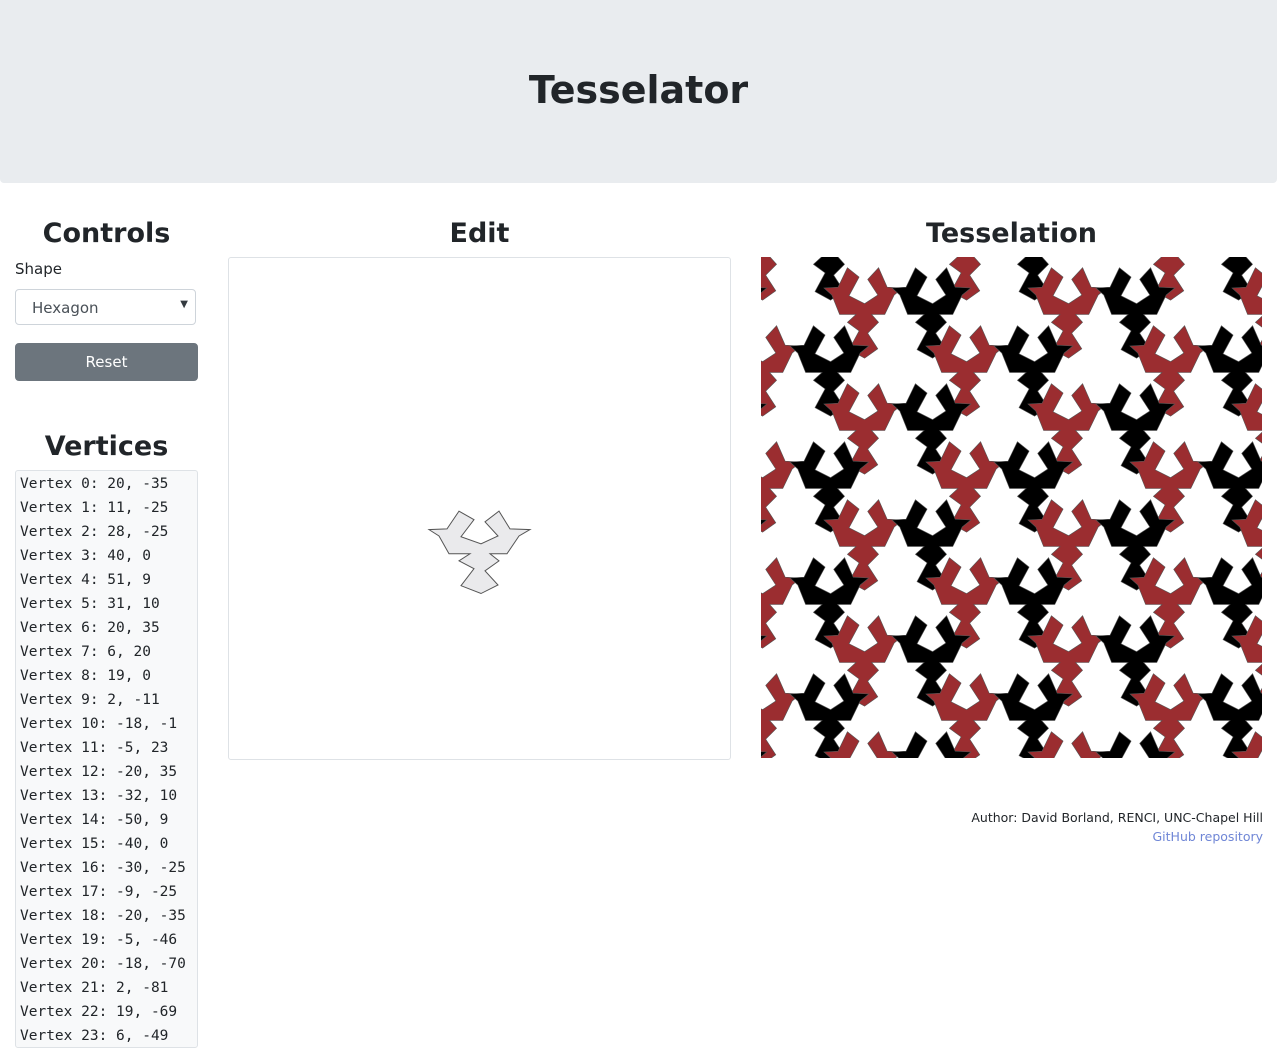 The height and width of the screenshot is (1048, 1277). What do you see at coordinates (85, 556) in the screenshot?
I see `vertex-item: Vertex 3: 40, 0` at bounding box center [85, 556].